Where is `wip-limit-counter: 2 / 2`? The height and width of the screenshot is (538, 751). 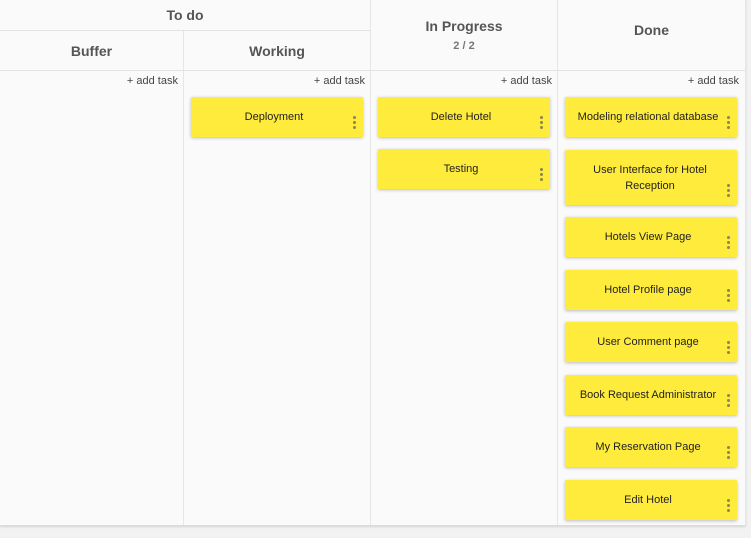
wip-limit-counter: 2 / 2 is located at coordinates (464, 46).